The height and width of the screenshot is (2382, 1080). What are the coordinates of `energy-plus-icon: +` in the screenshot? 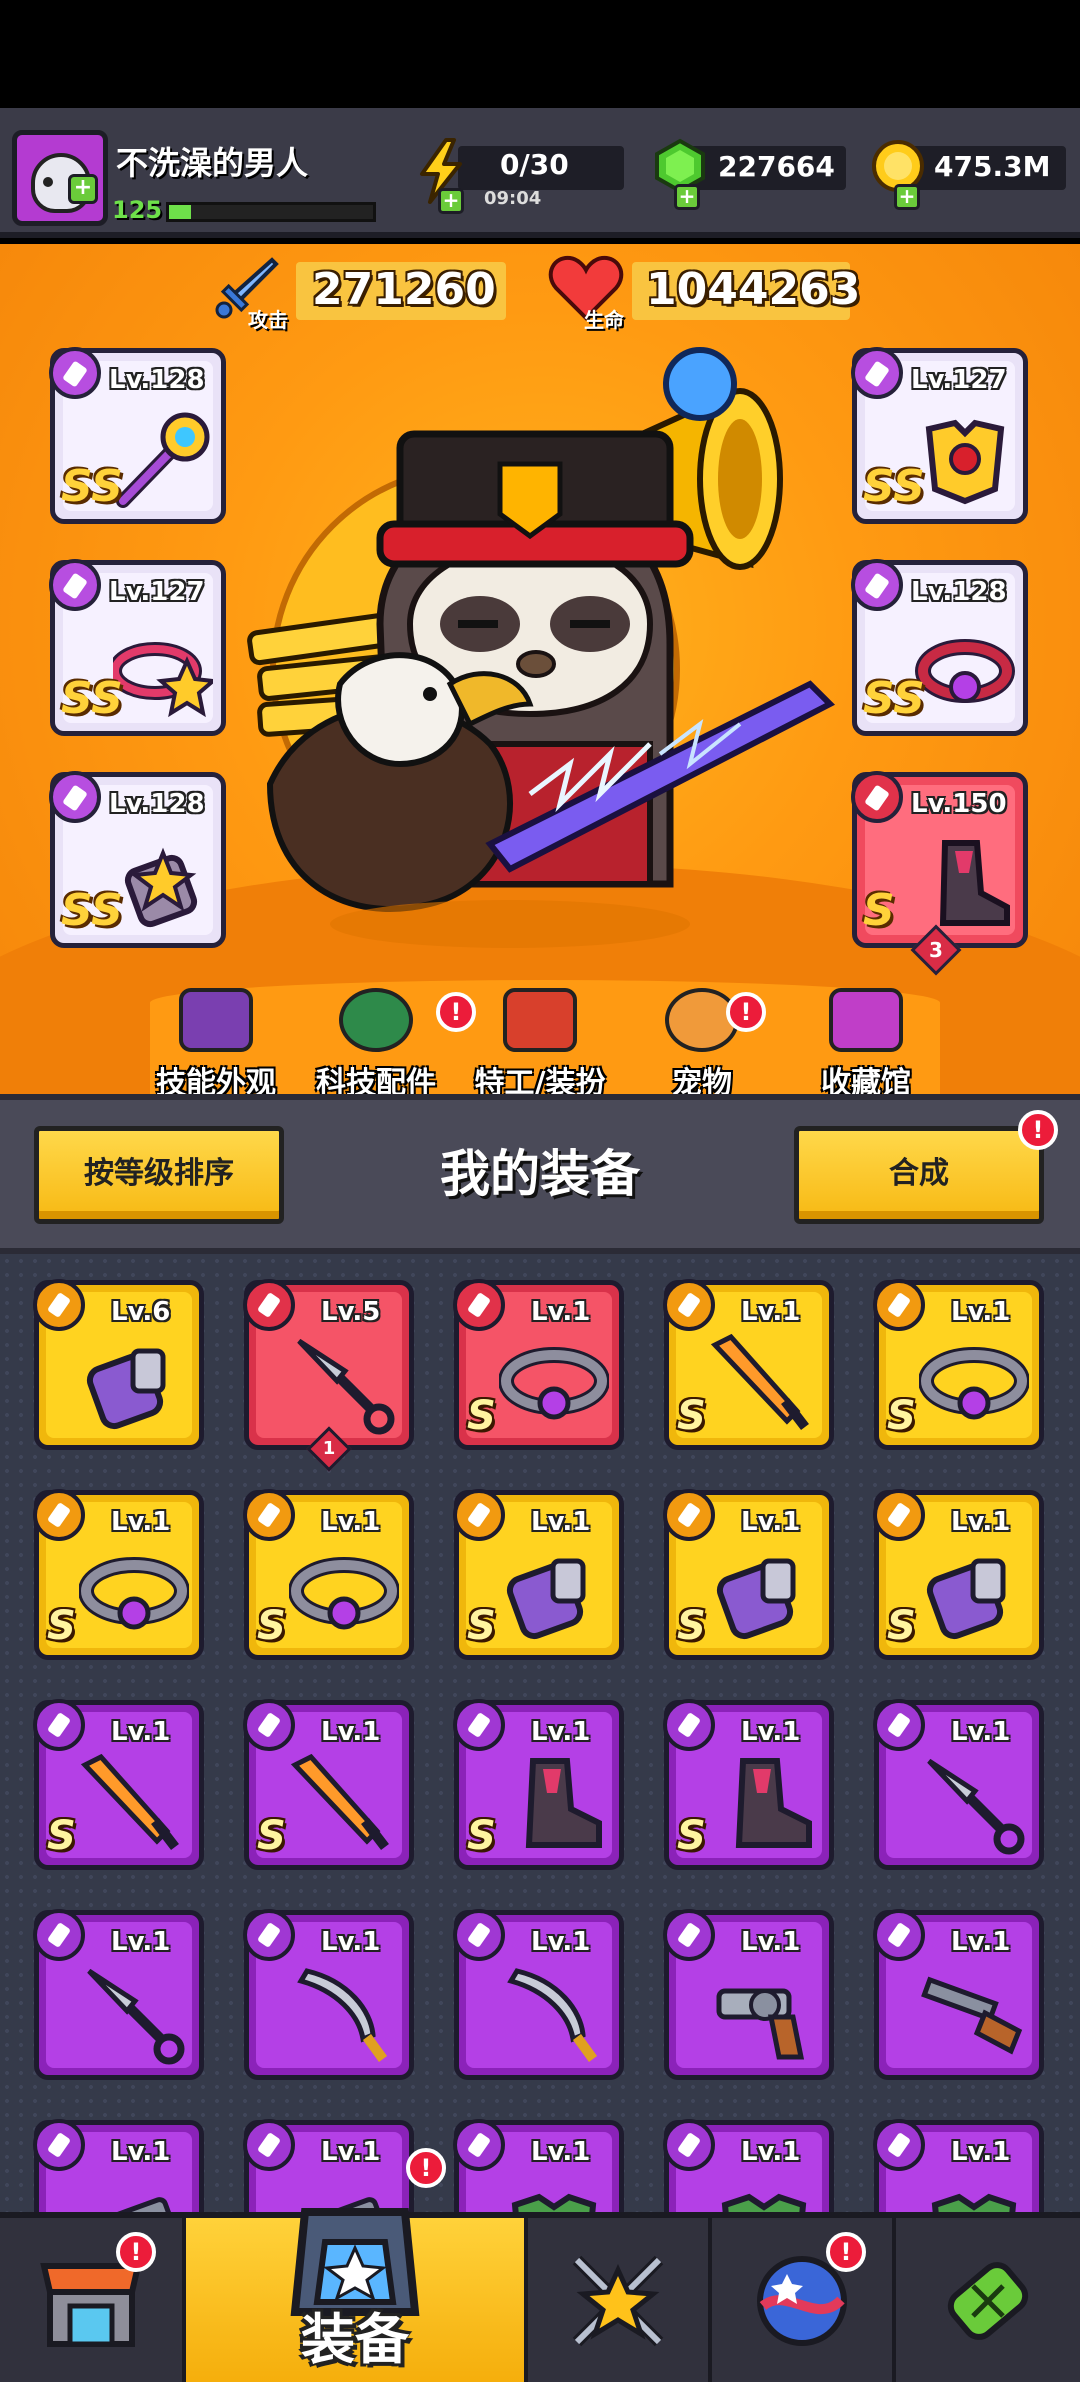 It's located at (451, 201).